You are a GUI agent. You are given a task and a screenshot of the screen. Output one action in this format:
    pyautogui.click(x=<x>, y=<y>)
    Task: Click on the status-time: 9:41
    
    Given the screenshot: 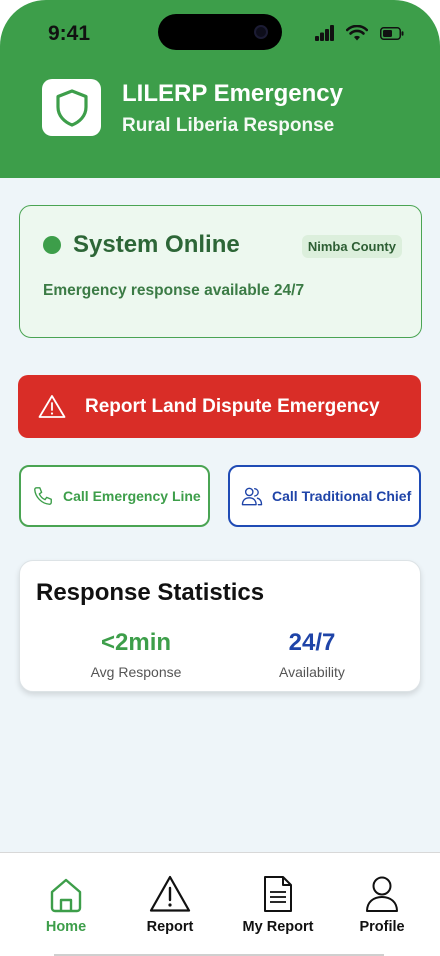 What is the action you would take?
    pyautogui.click(x=69, y=33)
    